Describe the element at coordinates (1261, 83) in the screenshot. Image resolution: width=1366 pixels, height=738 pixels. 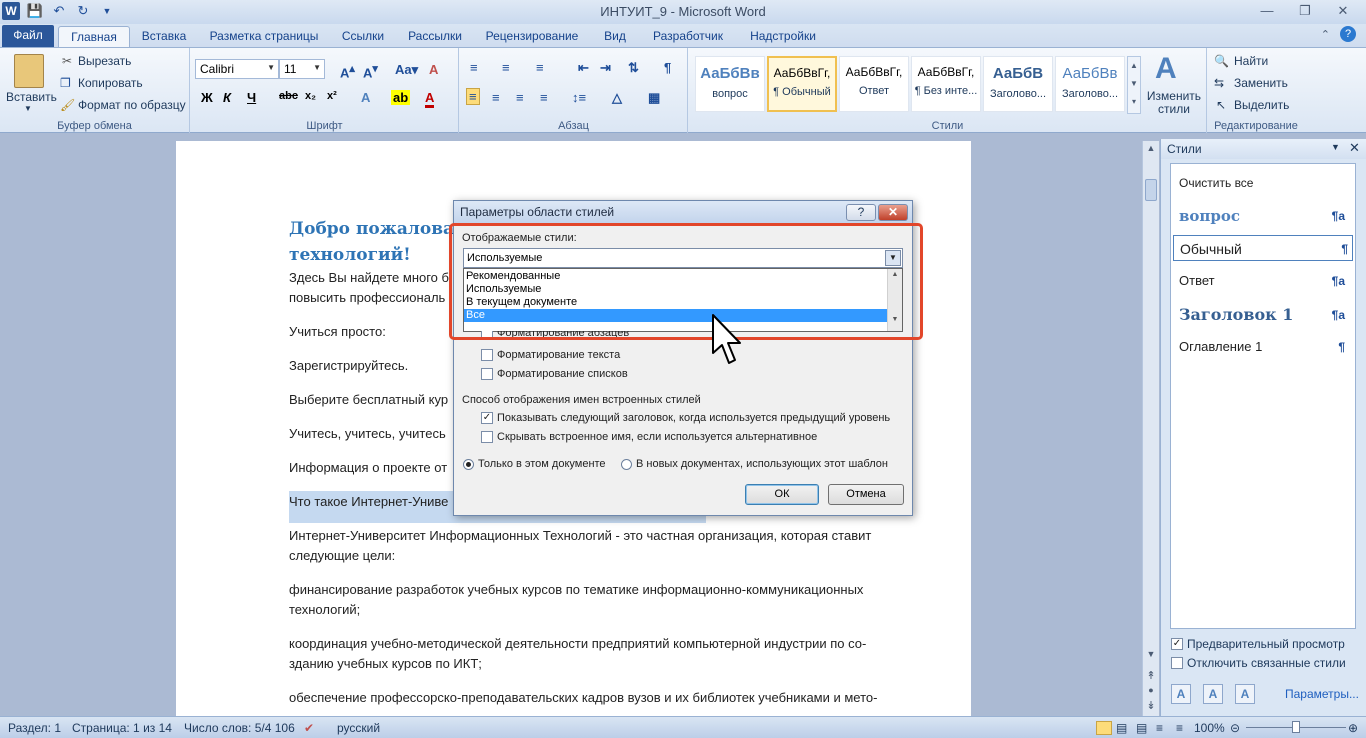
I see `replace-button: Заменить` at that location.